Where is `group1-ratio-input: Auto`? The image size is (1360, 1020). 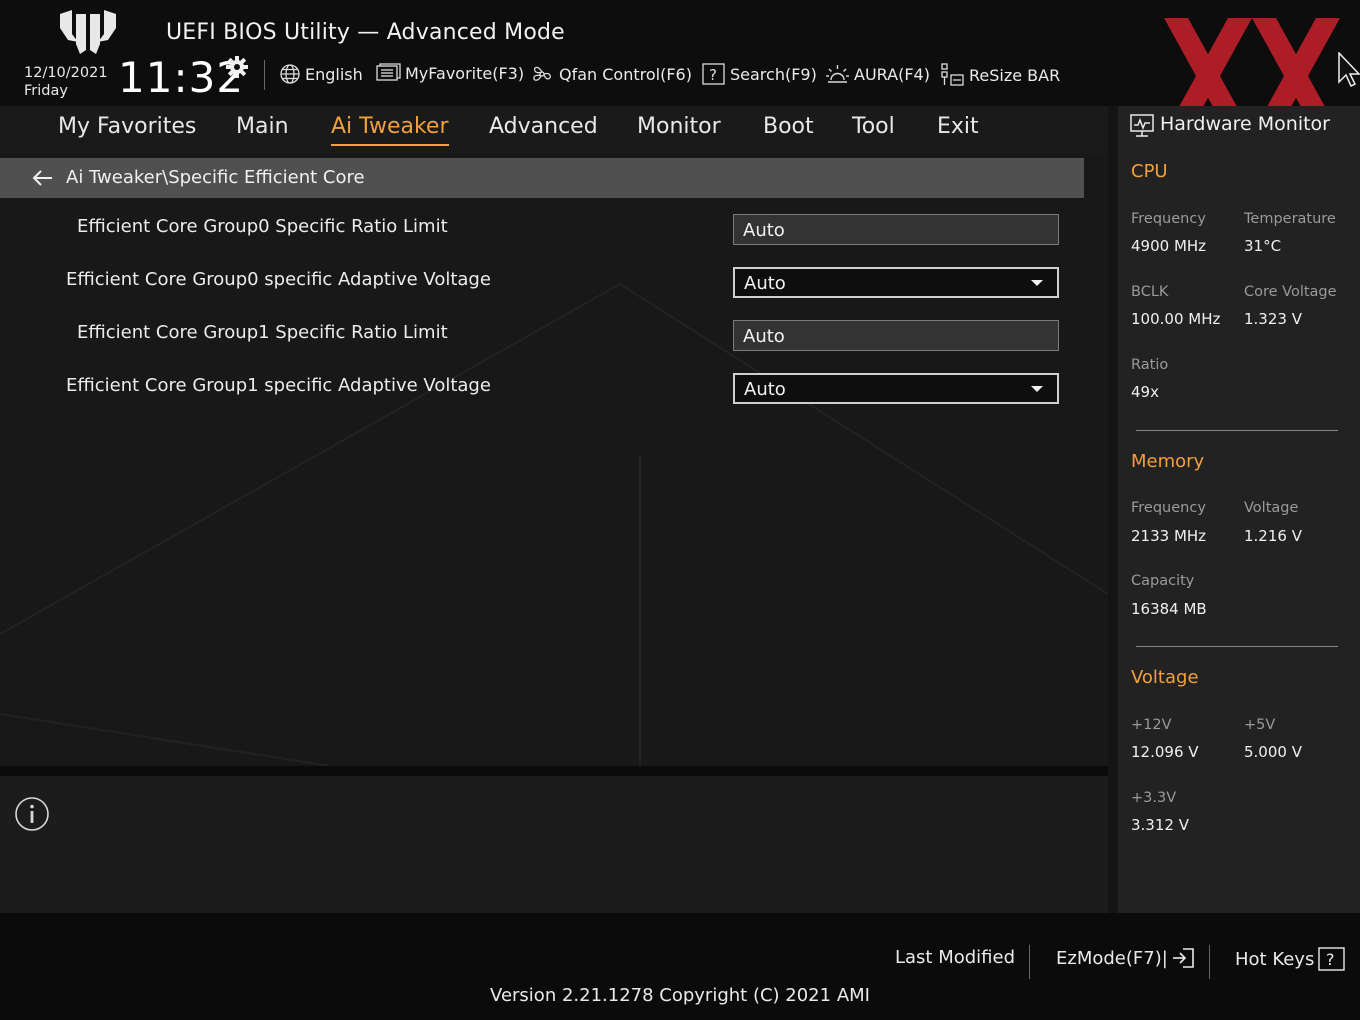
group1-ratio-input: Auto is located at coordinates (896, 335).